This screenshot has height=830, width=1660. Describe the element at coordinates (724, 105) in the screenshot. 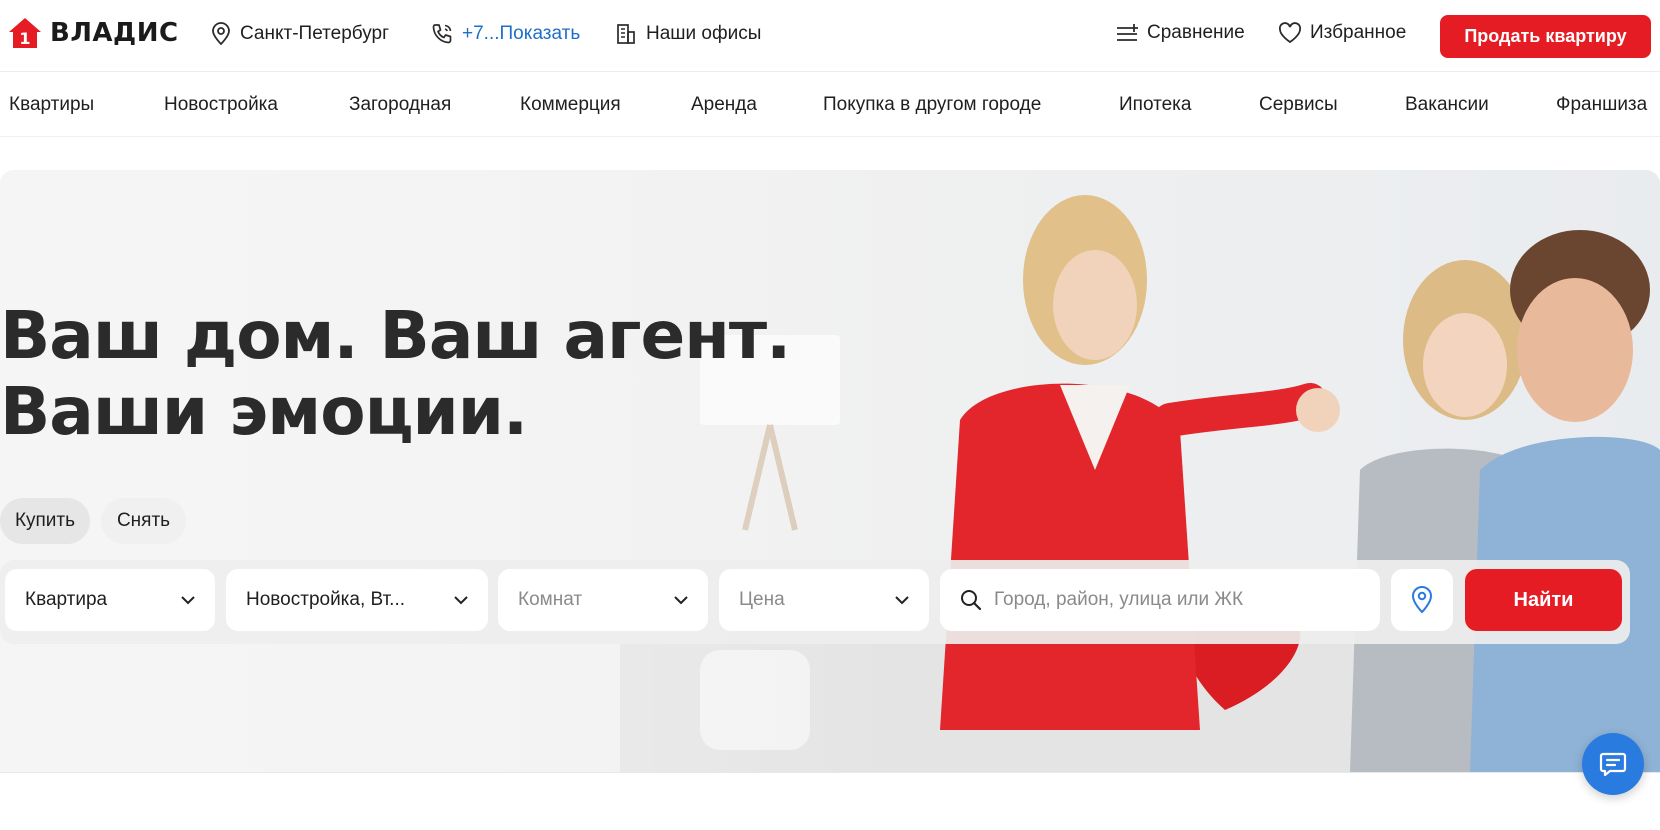

I see `nav-item-rent: Аренда` at that location.